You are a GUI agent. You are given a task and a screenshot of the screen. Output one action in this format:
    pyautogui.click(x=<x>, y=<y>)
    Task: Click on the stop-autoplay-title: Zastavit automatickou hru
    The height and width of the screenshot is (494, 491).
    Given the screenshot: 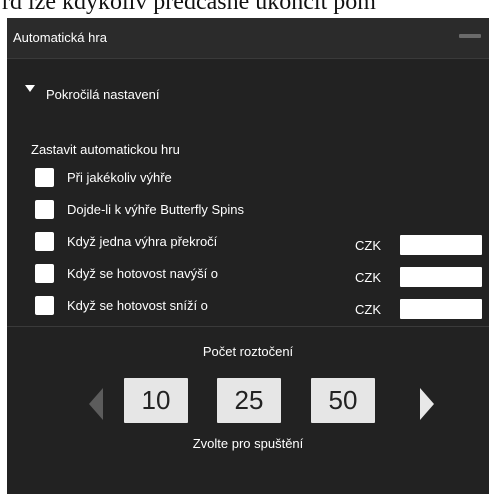 What is the action you would take?
    pyautogui.click(x=105, y=149)
    